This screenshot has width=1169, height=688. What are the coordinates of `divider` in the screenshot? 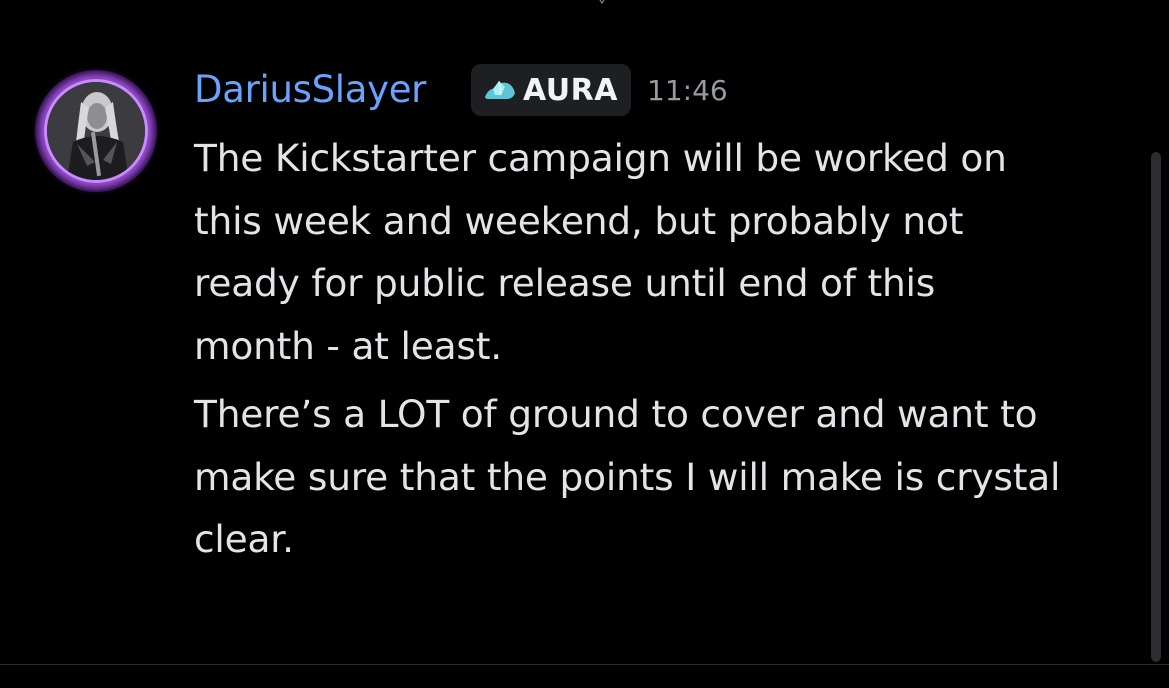 It's located at (584, 664).